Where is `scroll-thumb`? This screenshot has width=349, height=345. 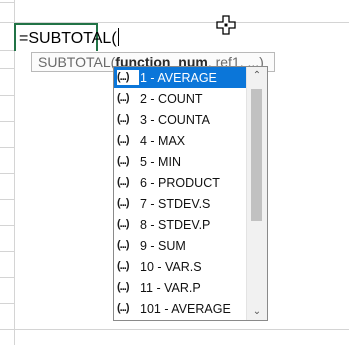 scroll-thumb is located at coordinates (256, 155).